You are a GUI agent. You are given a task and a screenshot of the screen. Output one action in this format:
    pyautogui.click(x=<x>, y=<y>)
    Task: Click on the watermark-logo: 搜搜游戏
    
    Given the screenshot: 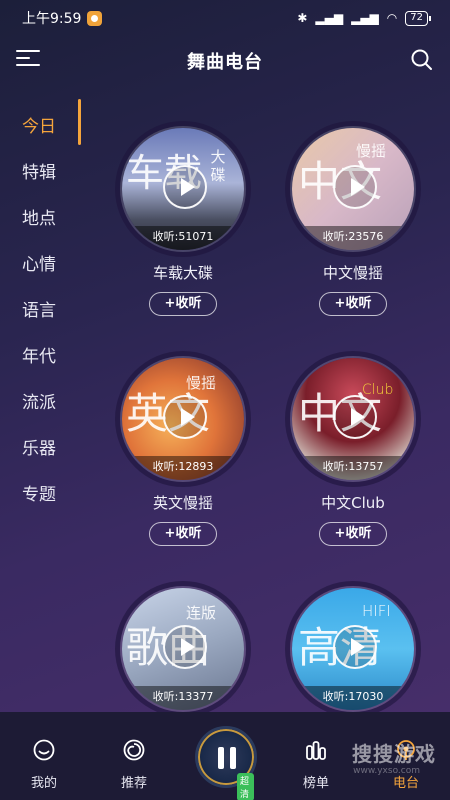 What is the action you would take?
    pyautogui.click(x=394, y=754)
    